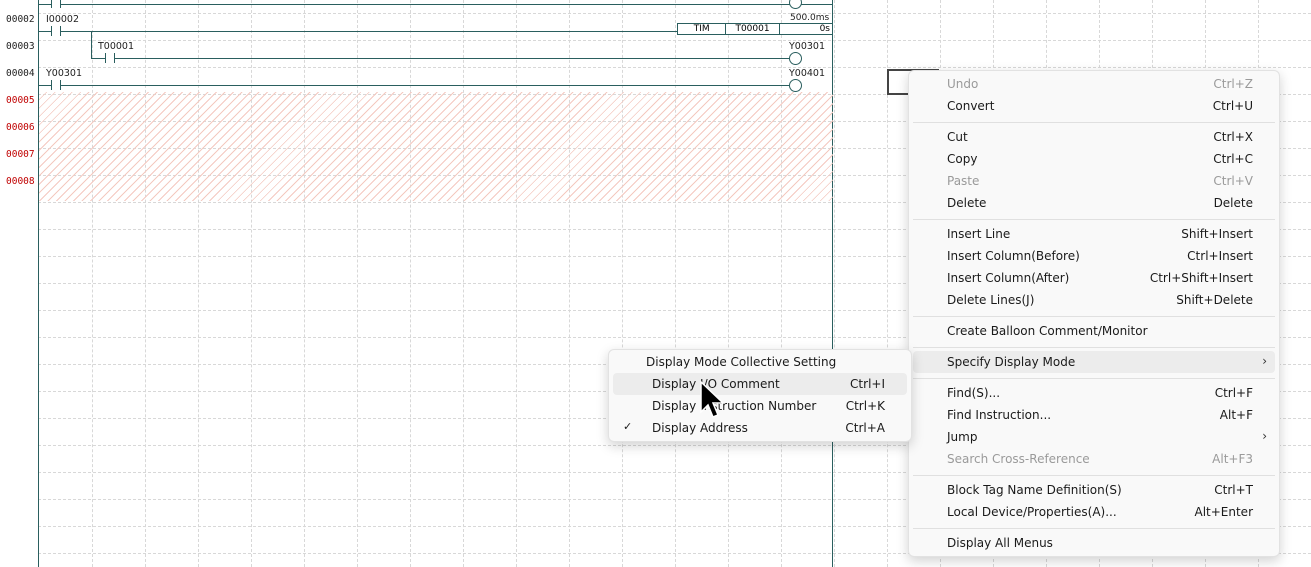 This screenshot has height=567, width=1311. What do you see at coordinates (1094, 490) in the screenshot?
I see `menu-item-block-tag-name: Block Tag Name Definition(S) Ctrl+T` at bounding box center [1094, 490].